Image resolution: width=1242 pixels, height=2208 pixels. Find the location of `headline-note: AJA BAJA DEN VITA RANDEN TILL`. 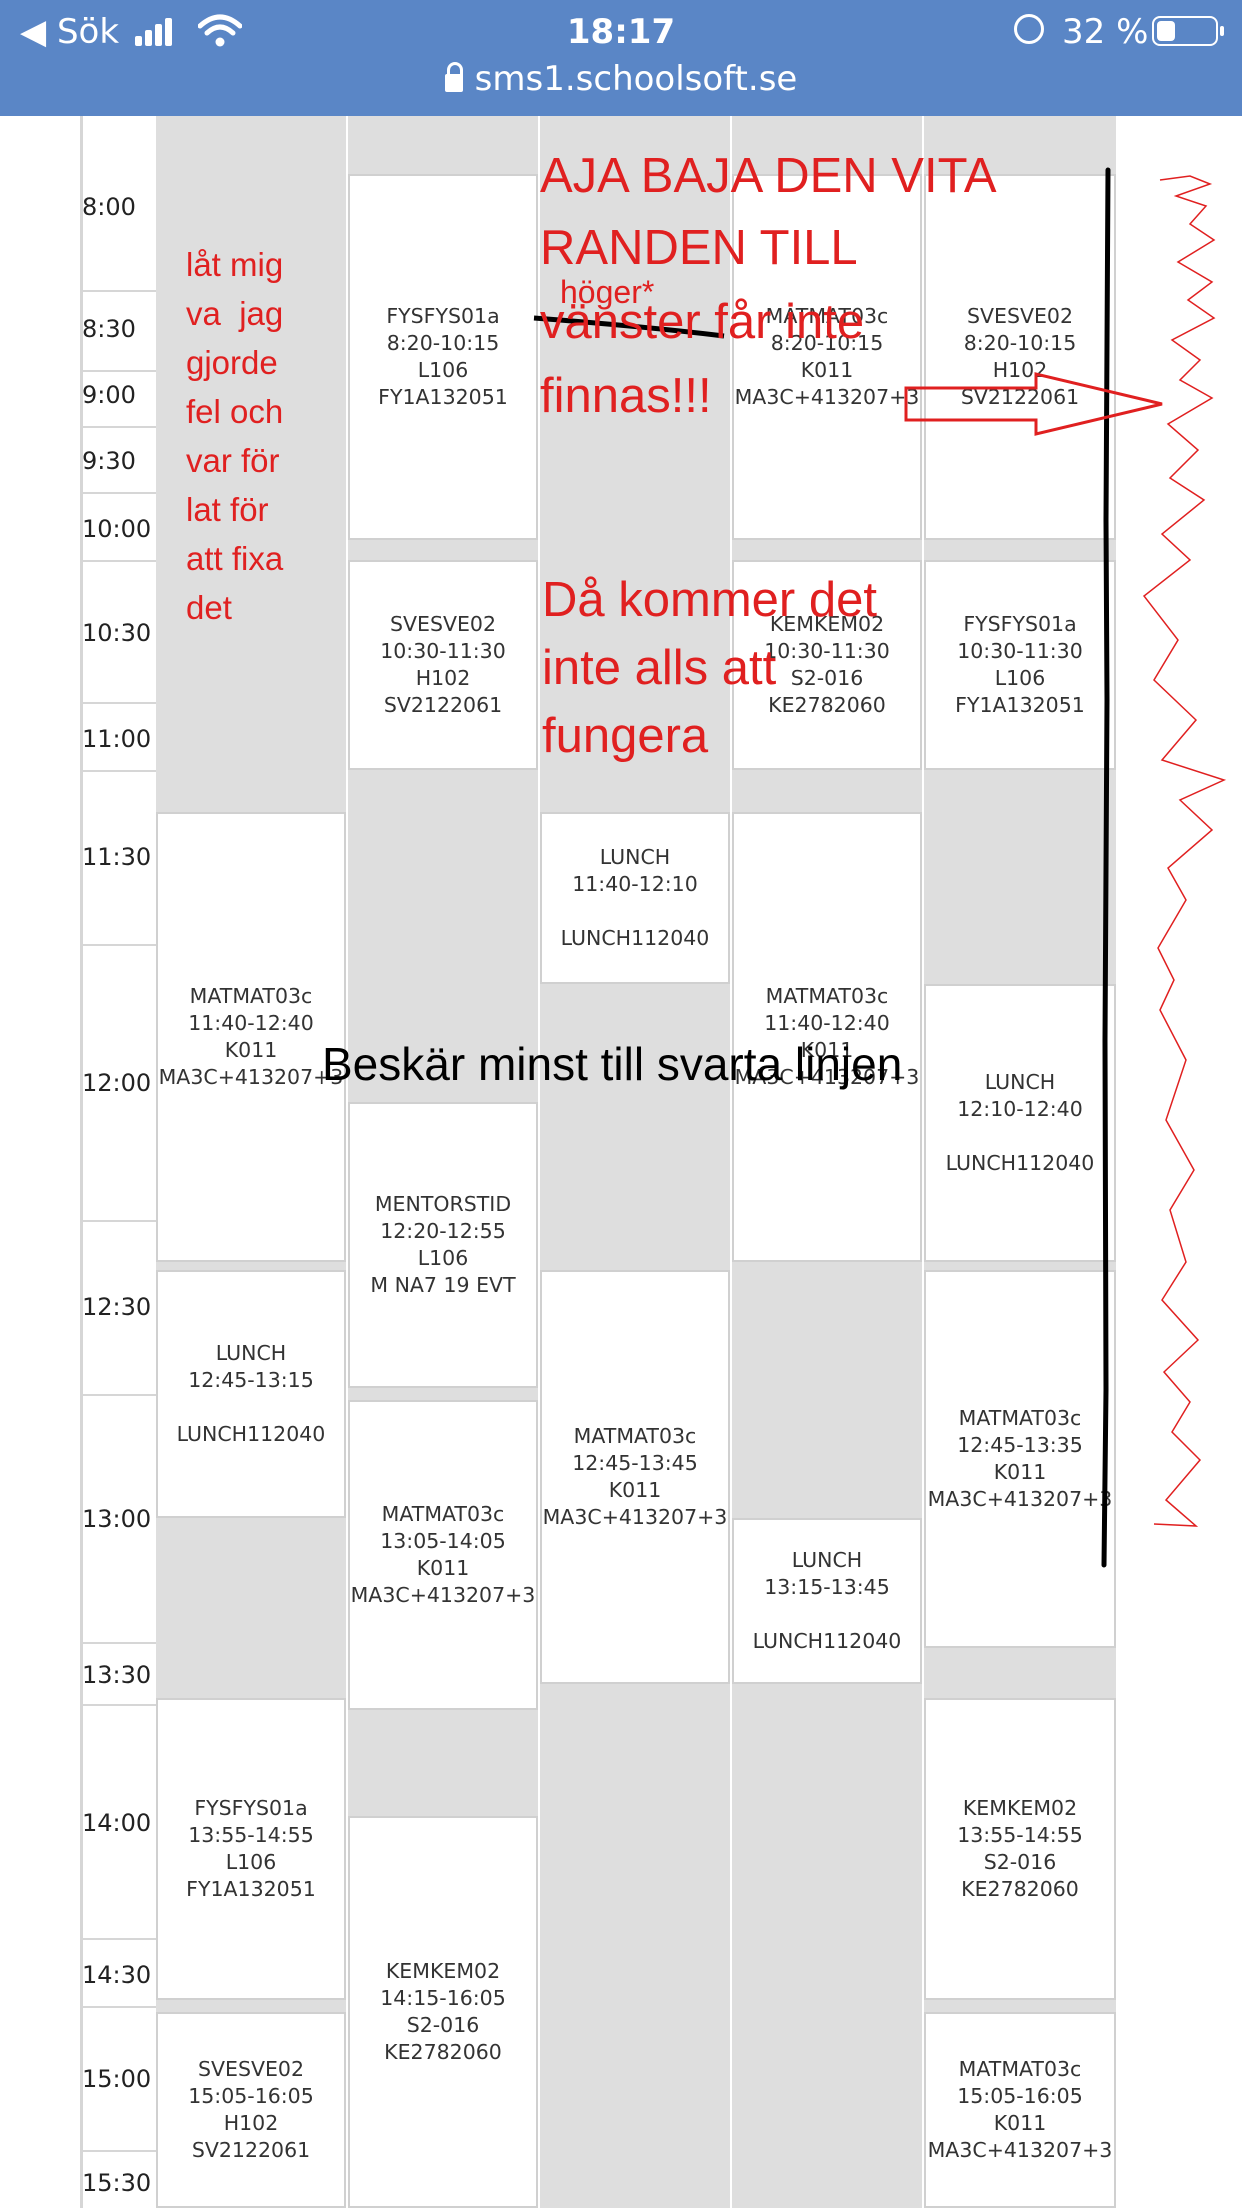

headline-note: AJA BAJA DEN VITA RANDEN TILL is located at coordinates (768, 212).